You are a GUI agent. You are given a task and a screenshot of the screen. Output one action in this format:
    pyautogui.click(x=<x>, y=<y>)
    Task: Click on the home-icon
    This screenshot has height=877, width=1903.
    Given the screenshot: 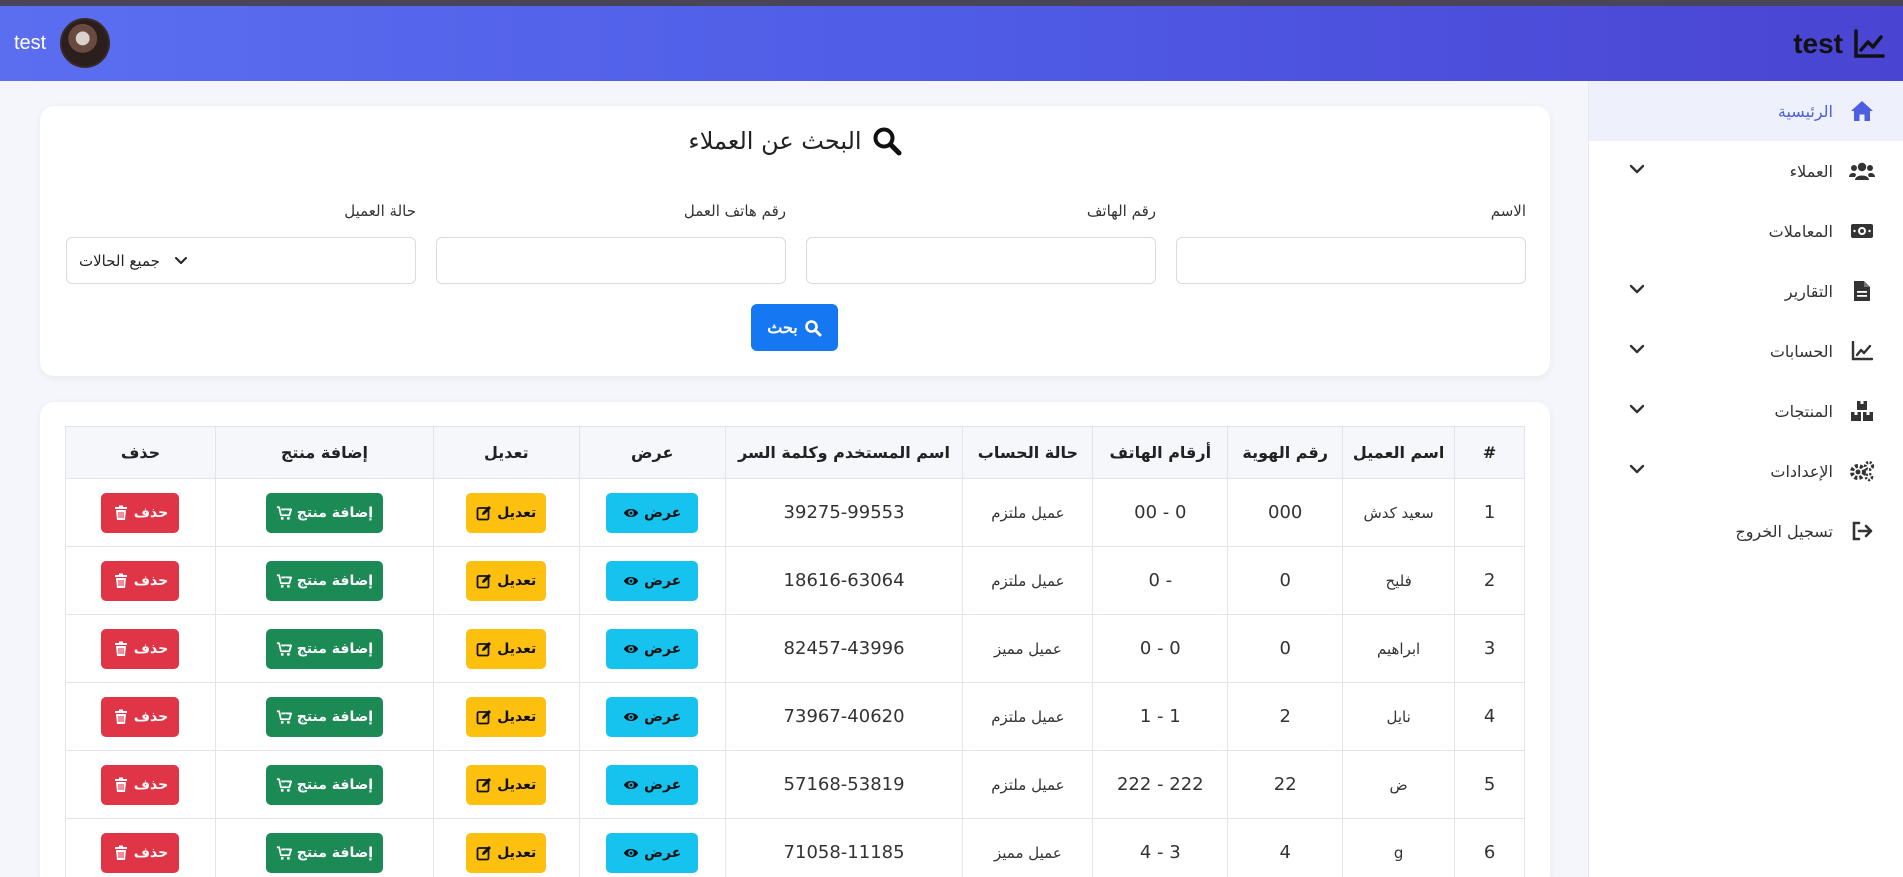 What is the action you would take?
    pyautogui.click(x=1862, y=111)
    